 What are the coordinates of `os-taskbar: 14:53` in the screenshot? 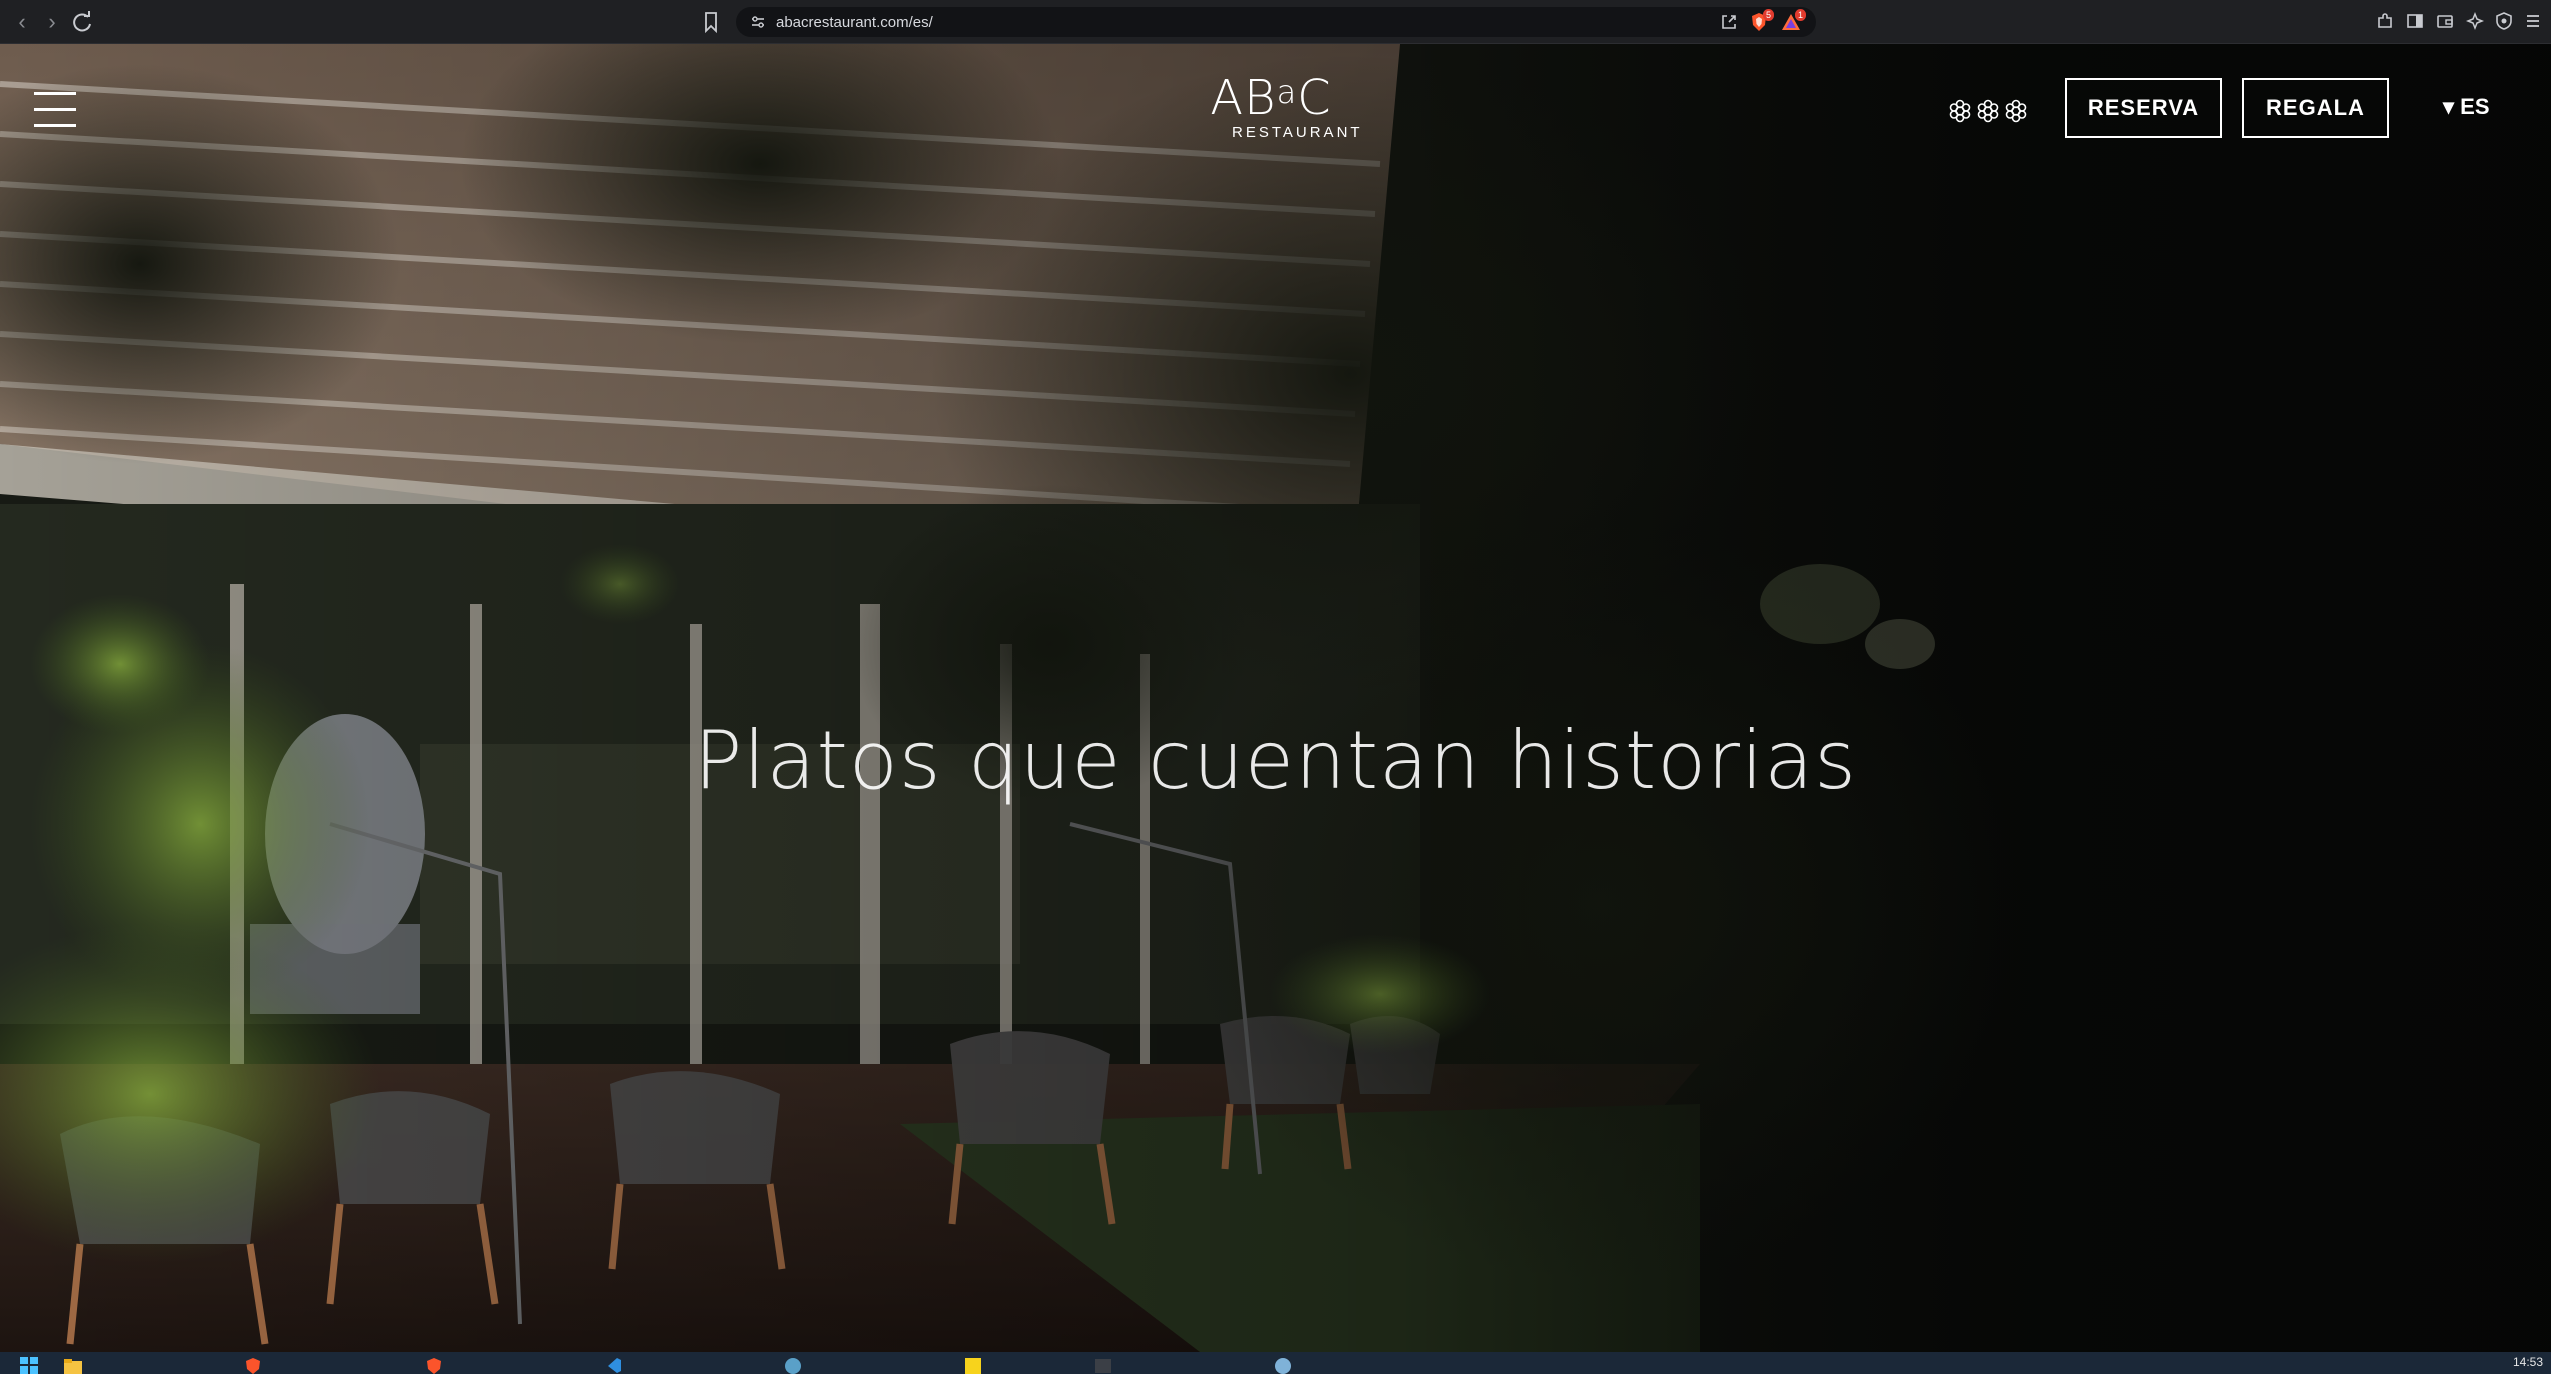 It's located at (1275, 1363).